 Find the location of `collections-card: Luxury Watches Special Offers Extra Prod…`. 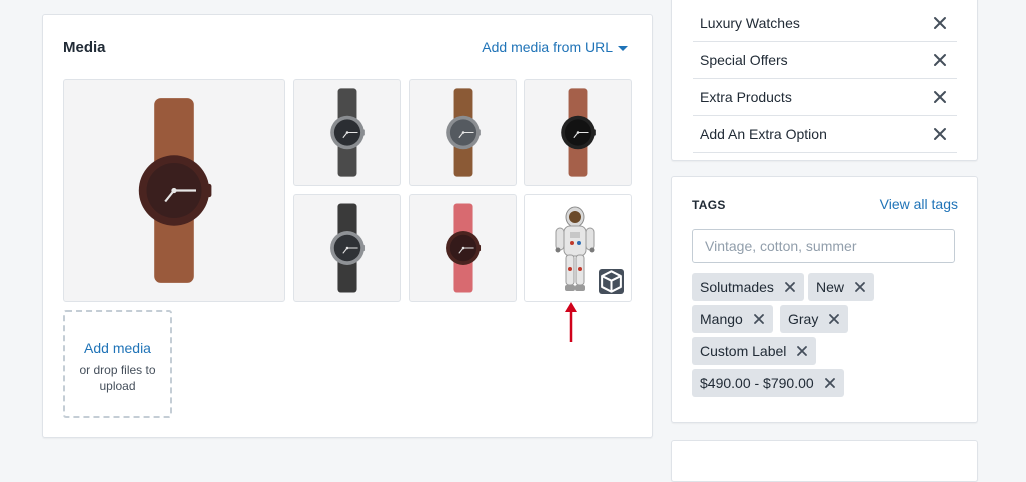

collections-card: Luxury Watches Special Offers Extra Prod… is located at coordinates (824, 80).